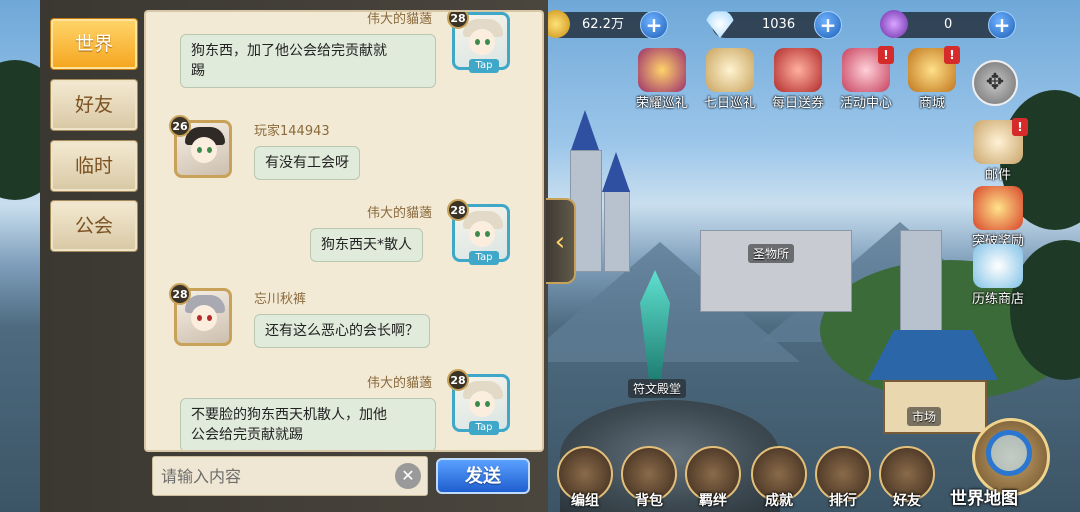 This screenshot has width=1080, height=512. I want to click on chat-message: 26 玩家144943 有没有工会呀, so click(344, 155).